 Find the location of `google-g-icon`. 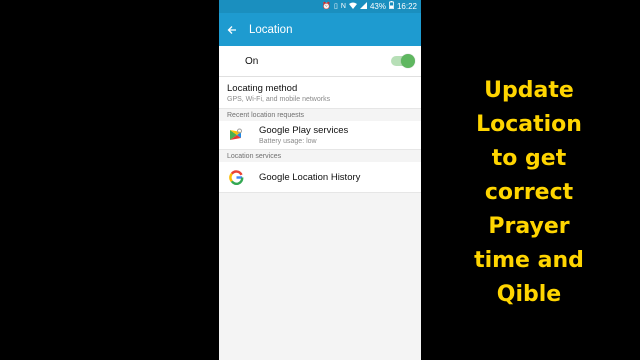

google-g-icon is located at coordinates (236, 177).